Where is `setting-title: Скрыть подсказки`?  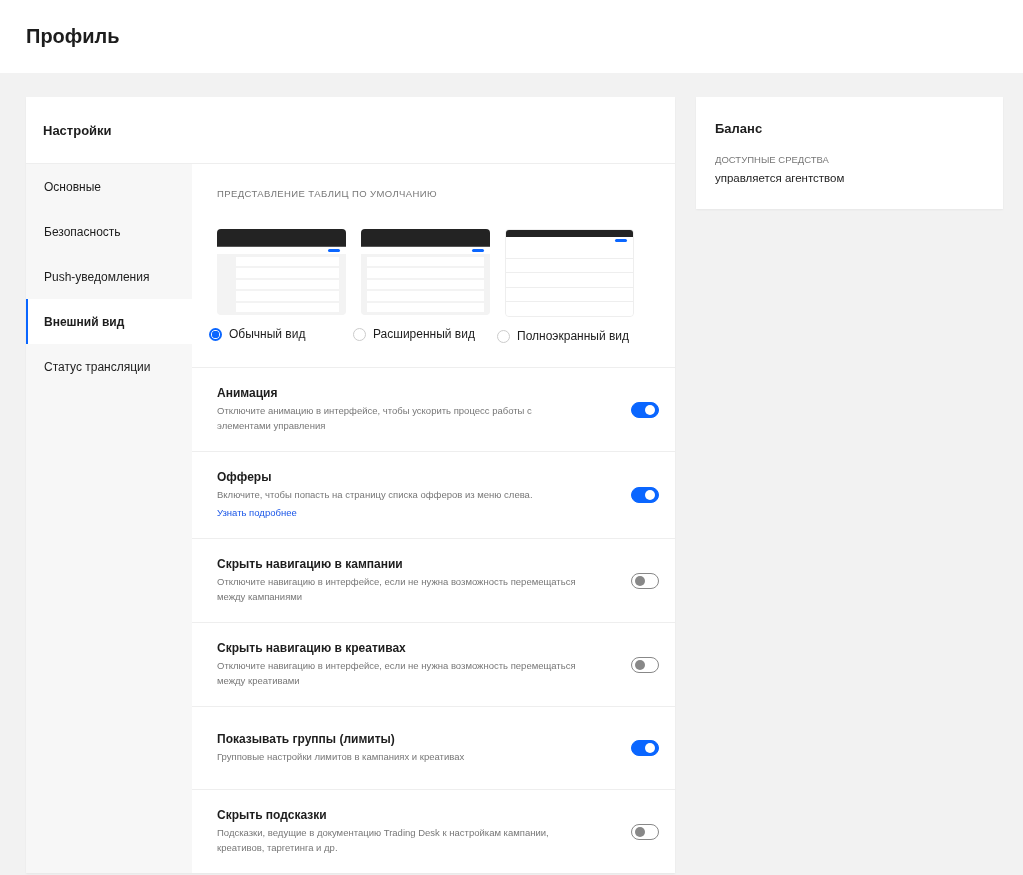
setting-title: Скрыть подсказки is located at coordinates (272, 815).